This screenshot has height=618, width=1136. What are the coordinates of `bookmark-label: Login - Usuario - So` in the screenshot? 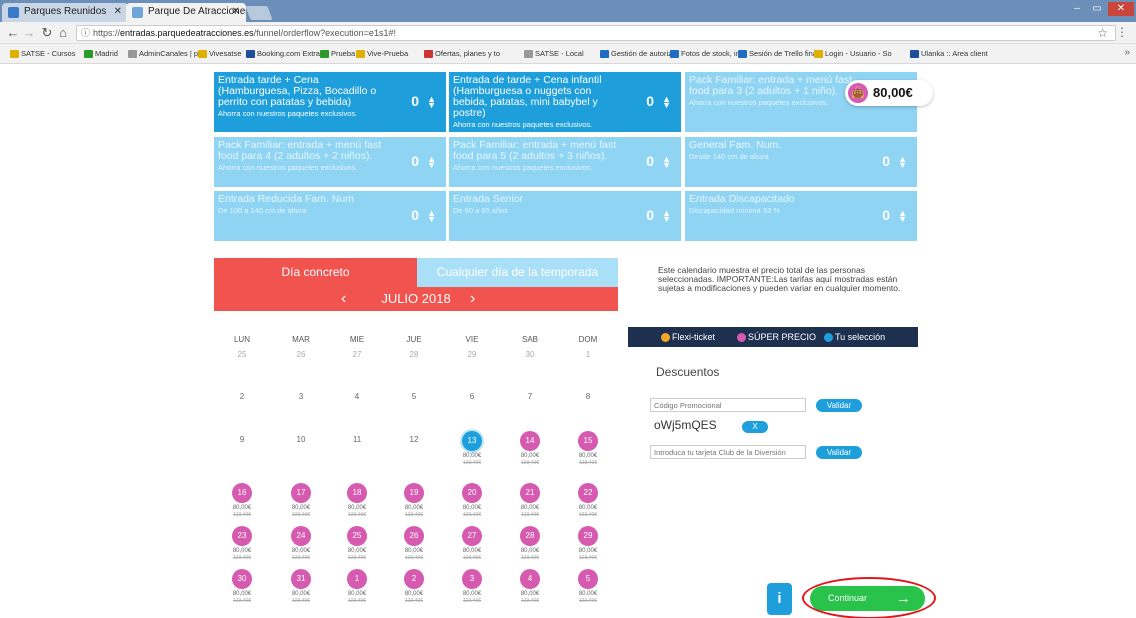 It's located at (858, 53).